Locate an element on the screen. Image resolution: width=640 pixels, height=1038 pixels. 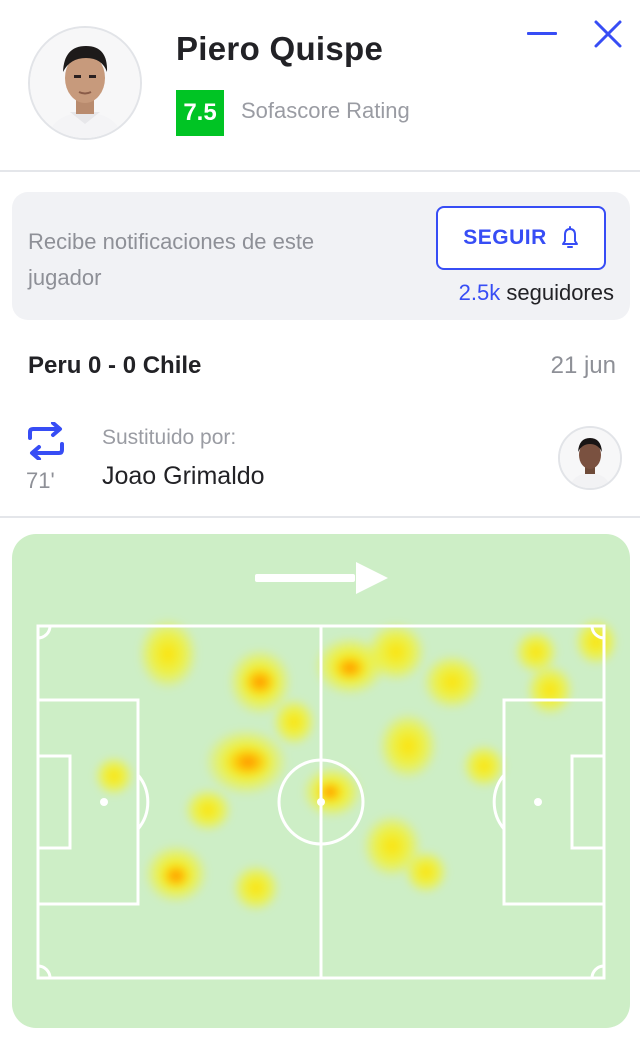
substitute-player-name: Joao Grimaldo is located at coordinates (183, 476).